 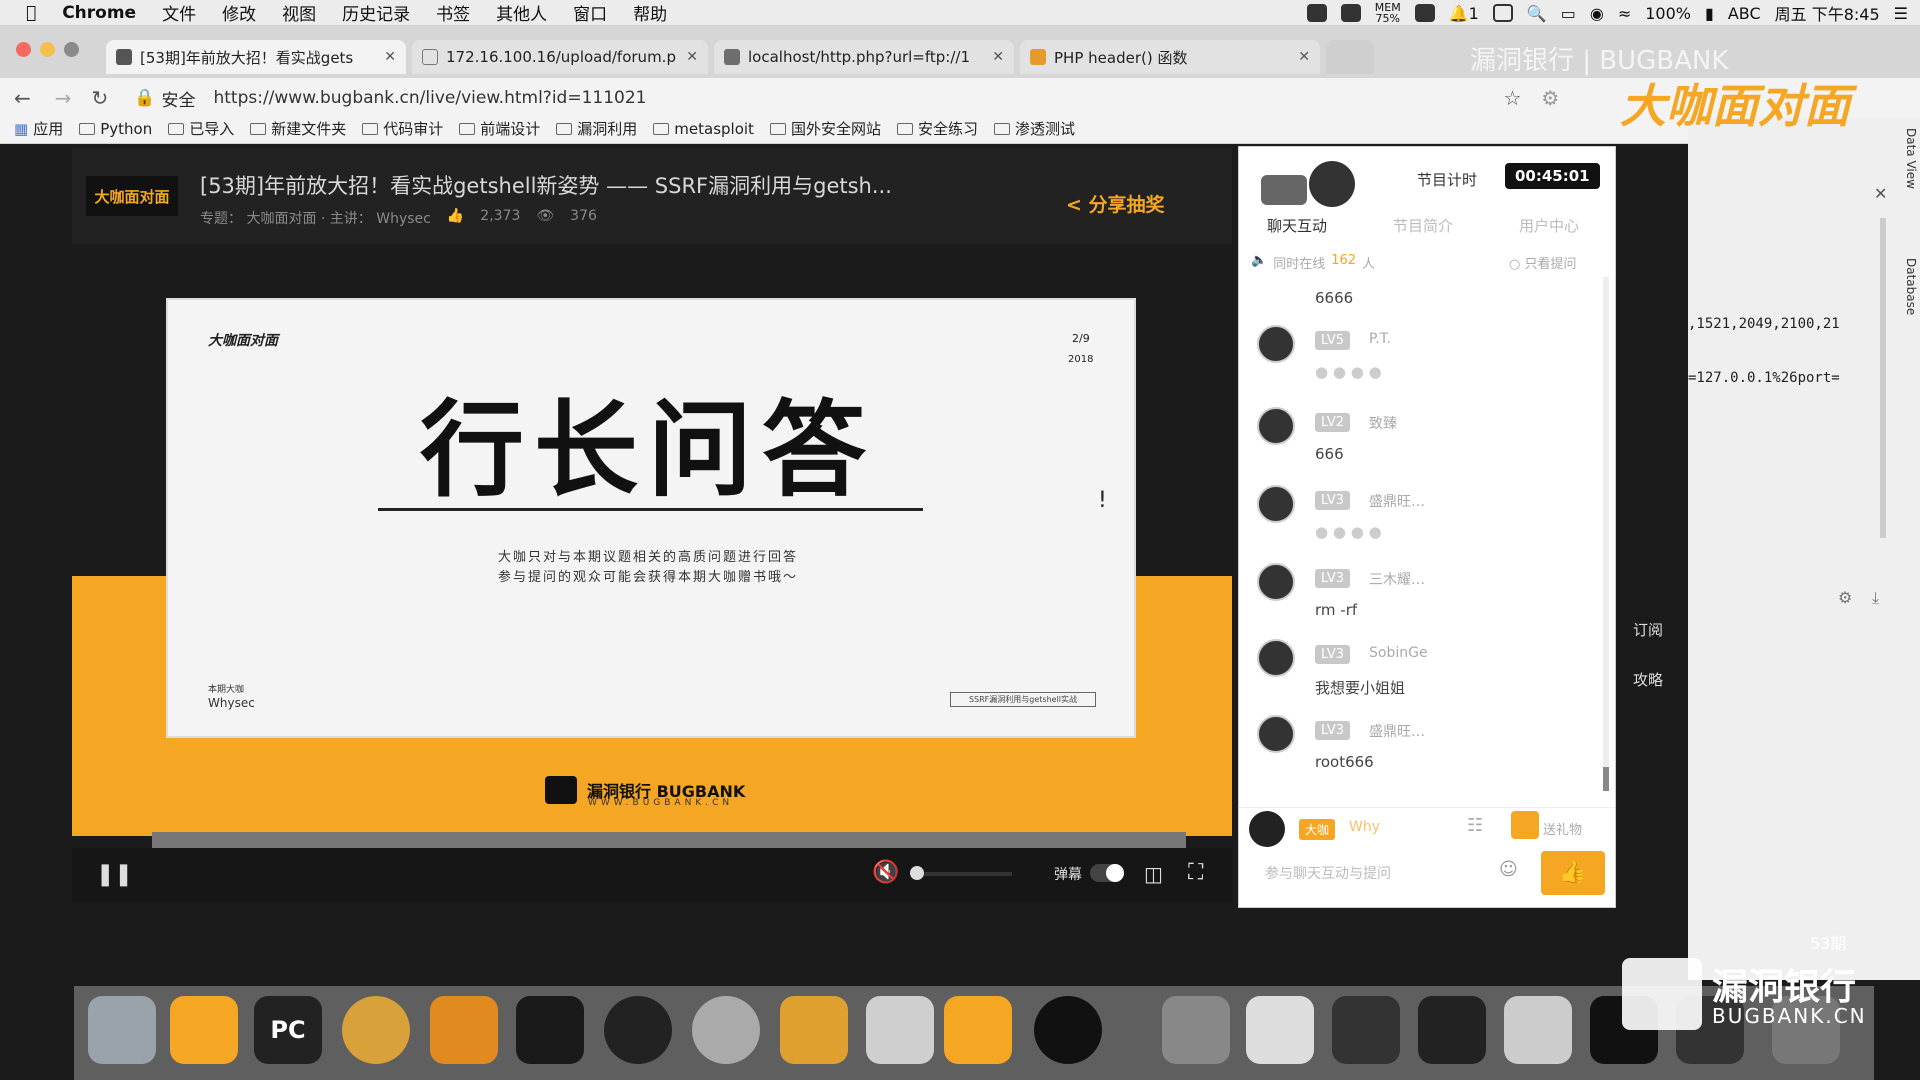 I want to click on chat-username: SobinGe, so click(x=1398, y=653).